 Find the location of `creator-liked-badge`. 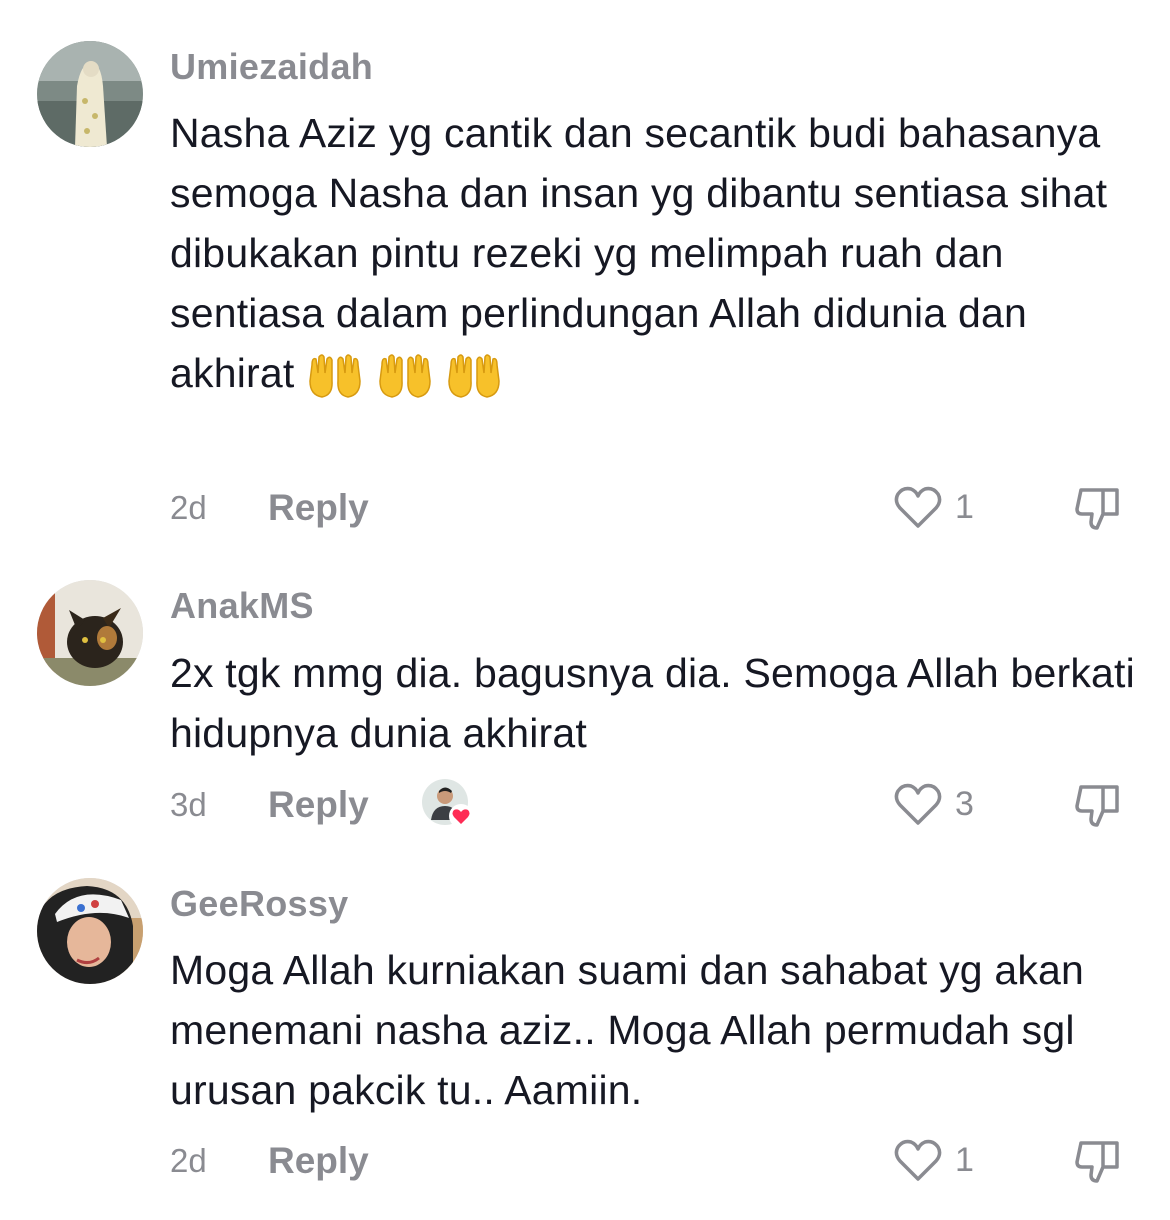

creator-liked-badge is located at coordinates (447, 804).